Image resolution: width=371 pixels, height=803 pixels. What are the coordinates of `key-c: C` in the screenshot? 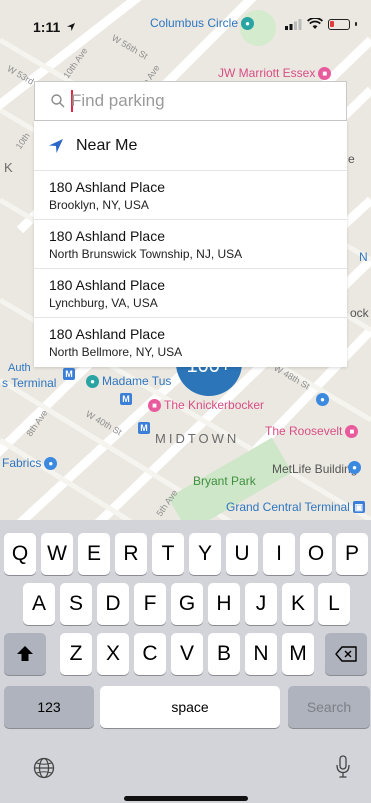 It's located at (150, 654).